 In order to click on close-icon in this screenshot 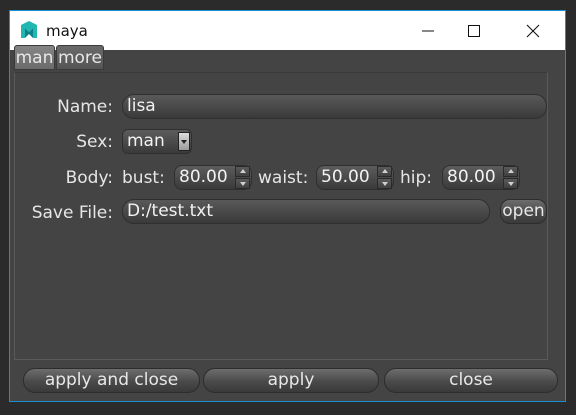, I will do `click(533, 31)`.